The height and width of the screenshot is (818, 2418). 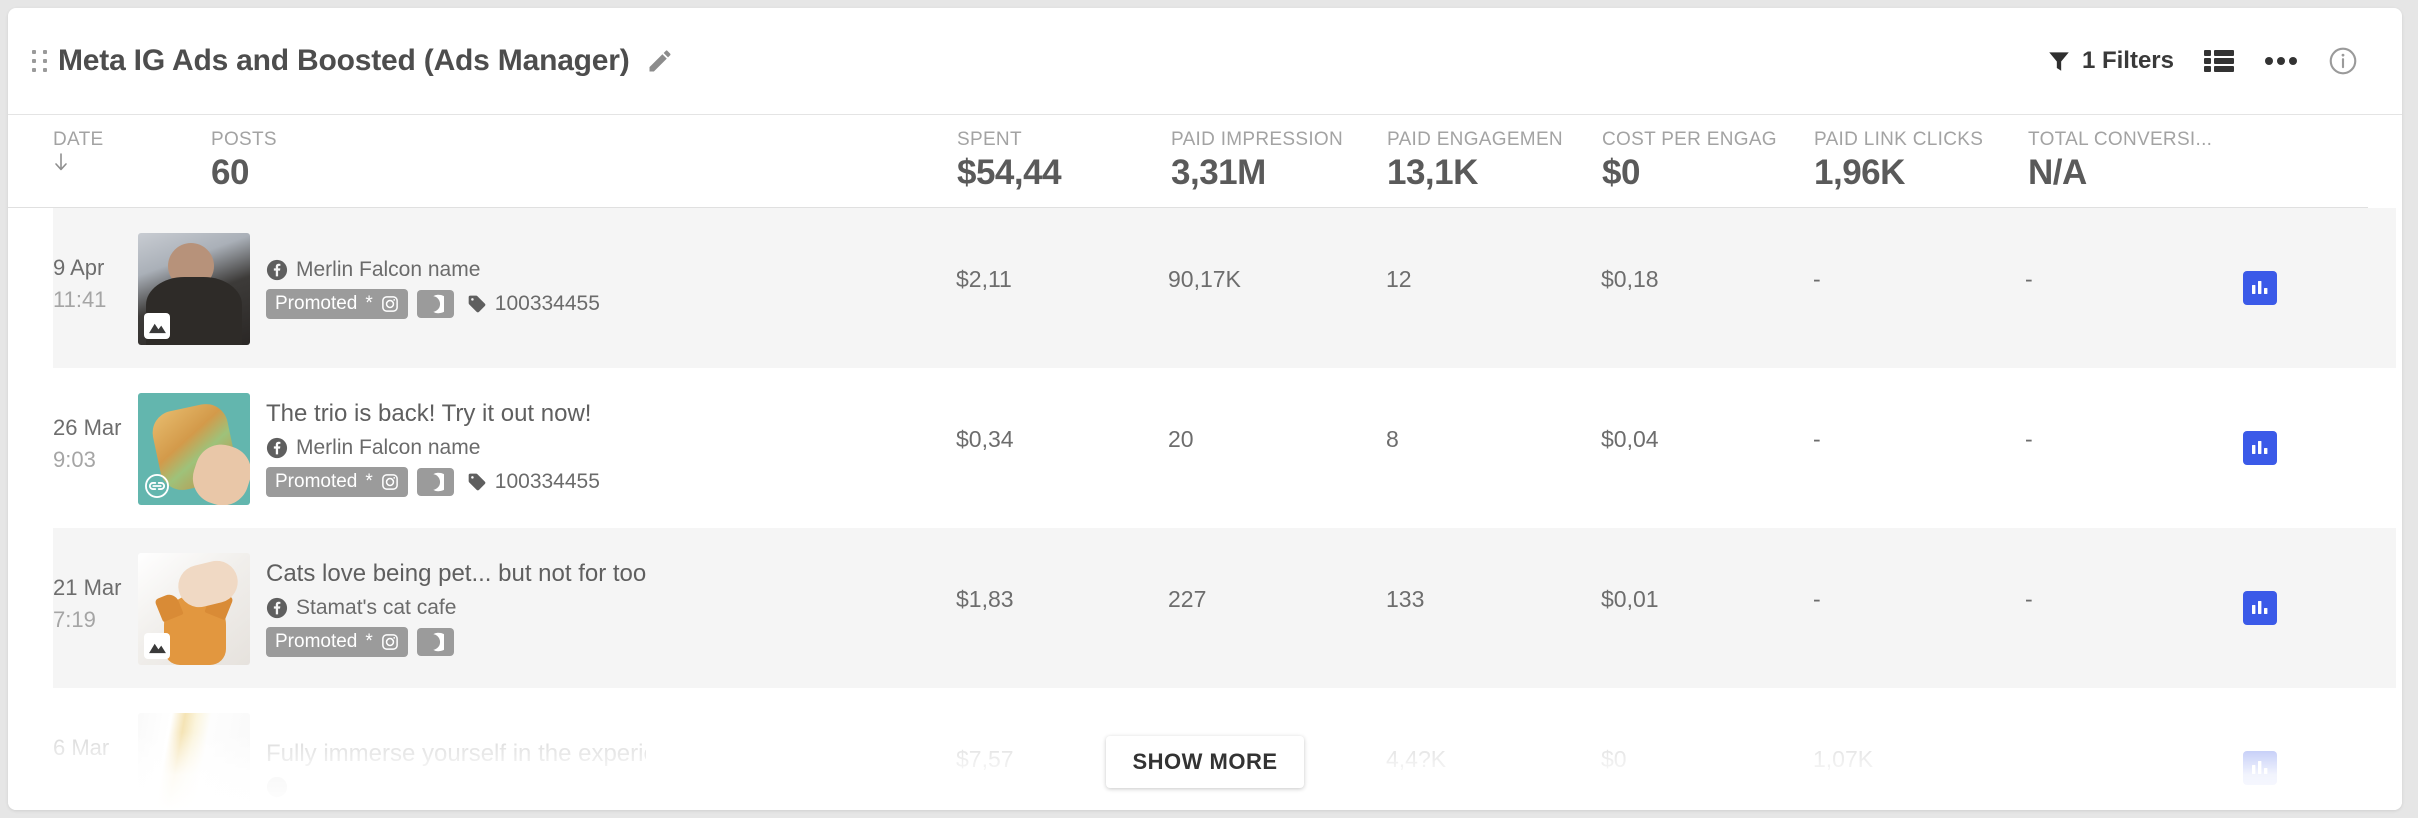 What do you see at coordinates (1630, 439) in the screenshot?
I see `cell-cost-per-engagement: $0,04` at bounding box center [1630, 439].